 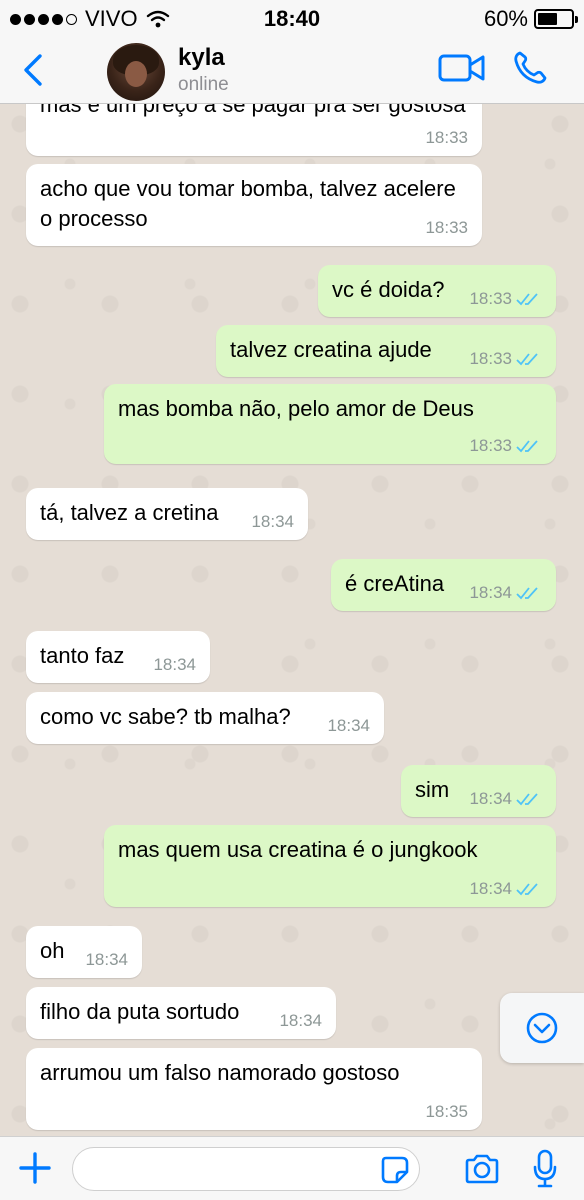 What do you see at coordinates (203, 84) in the screenshot?
I see `contact-status: online` at bounding box center [203, 84].